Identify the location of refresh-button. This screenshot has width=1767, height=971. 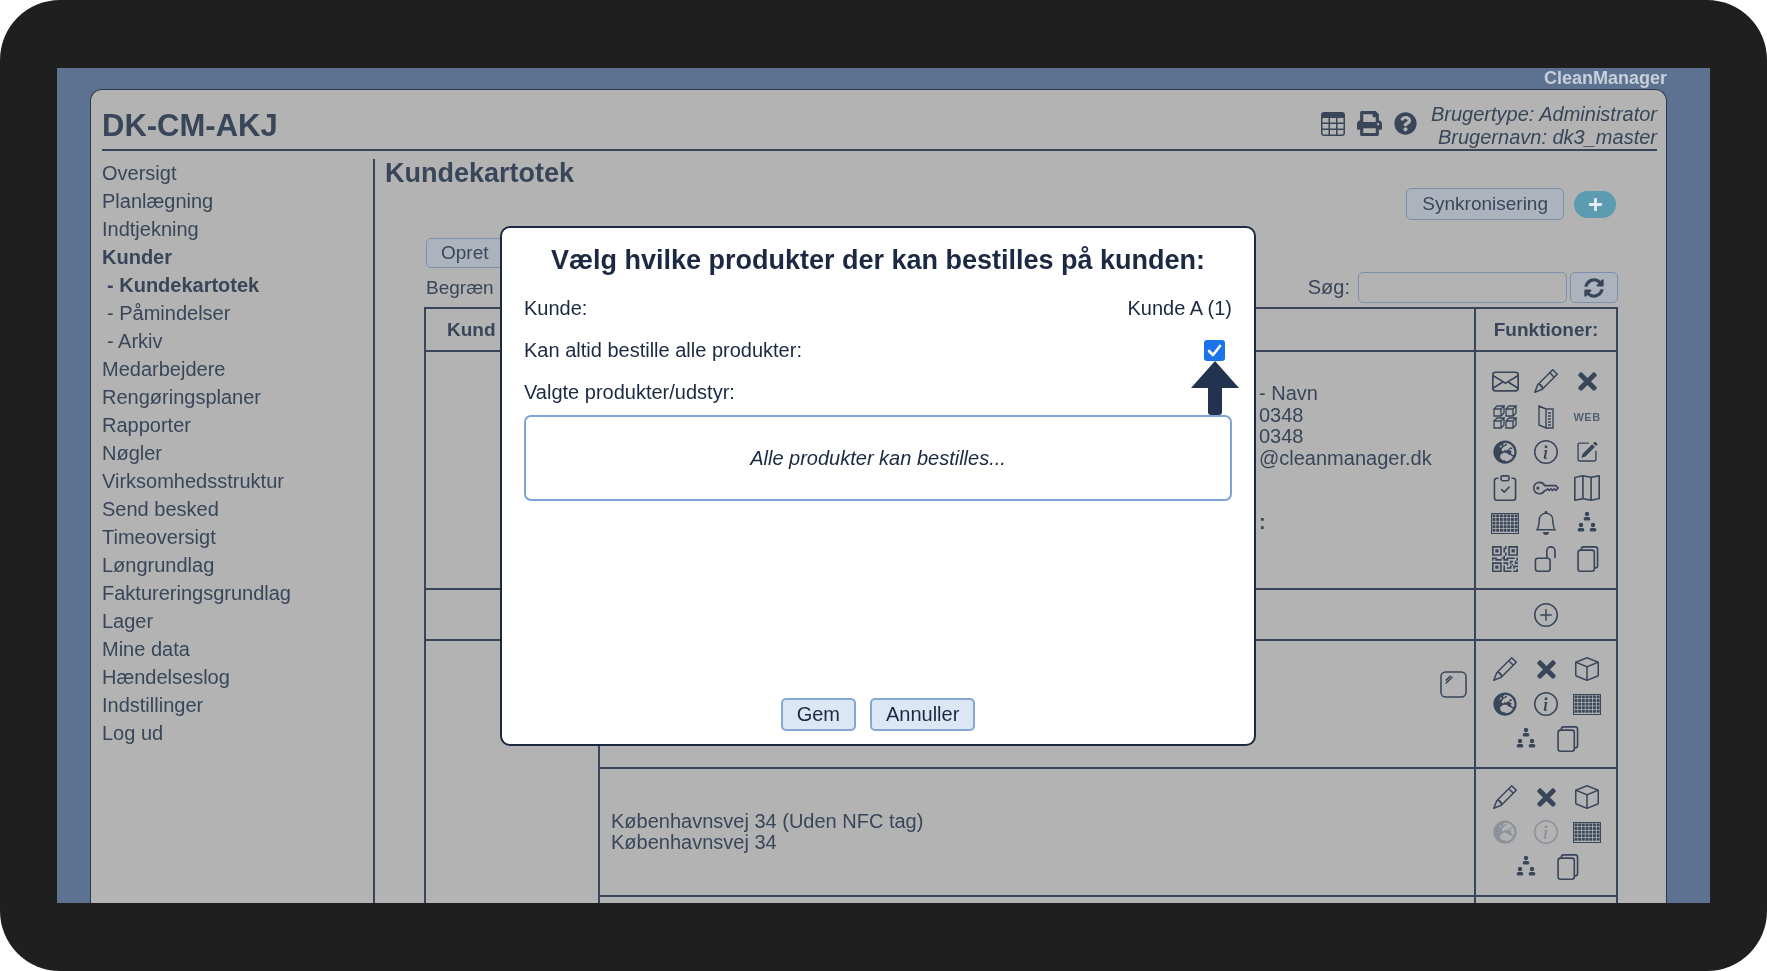
(1594, 287).